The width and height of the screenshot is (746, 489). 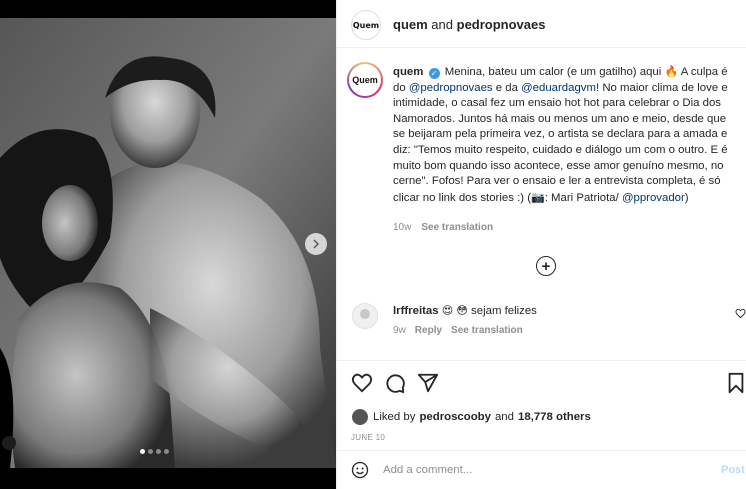 What do you see at coordinates (558, 88) in the screenshot?
I see `mention-link: @eduardagvm` at bounding box center [558, 88].